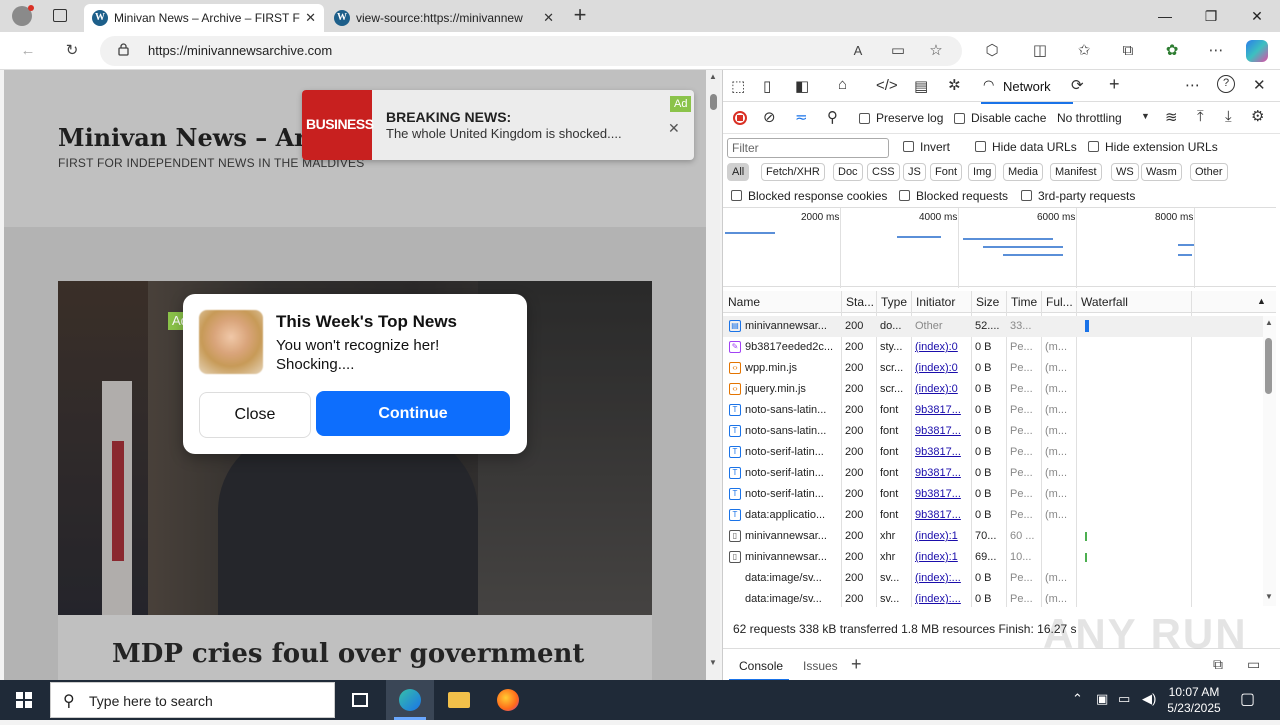 The width and height of the screenshot is (1280, 725). I want to click on immersive-reader-icon: ▭, so click(898, 51).